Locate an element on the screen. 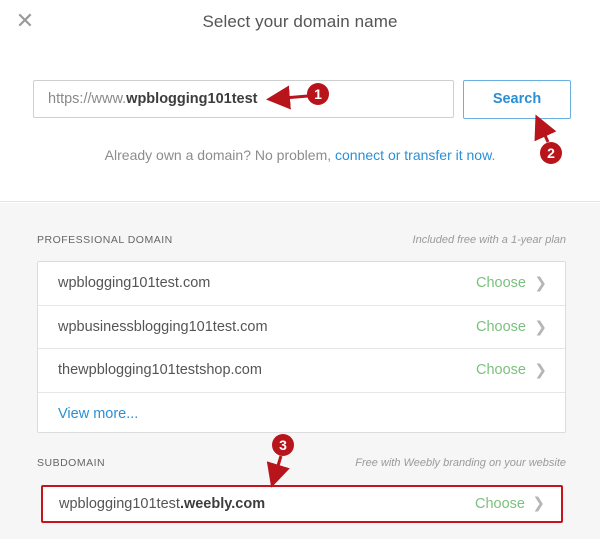 This screenshot has height=539, width=600. dialog-title: Select your domain name is located at coordinates (300, 21).